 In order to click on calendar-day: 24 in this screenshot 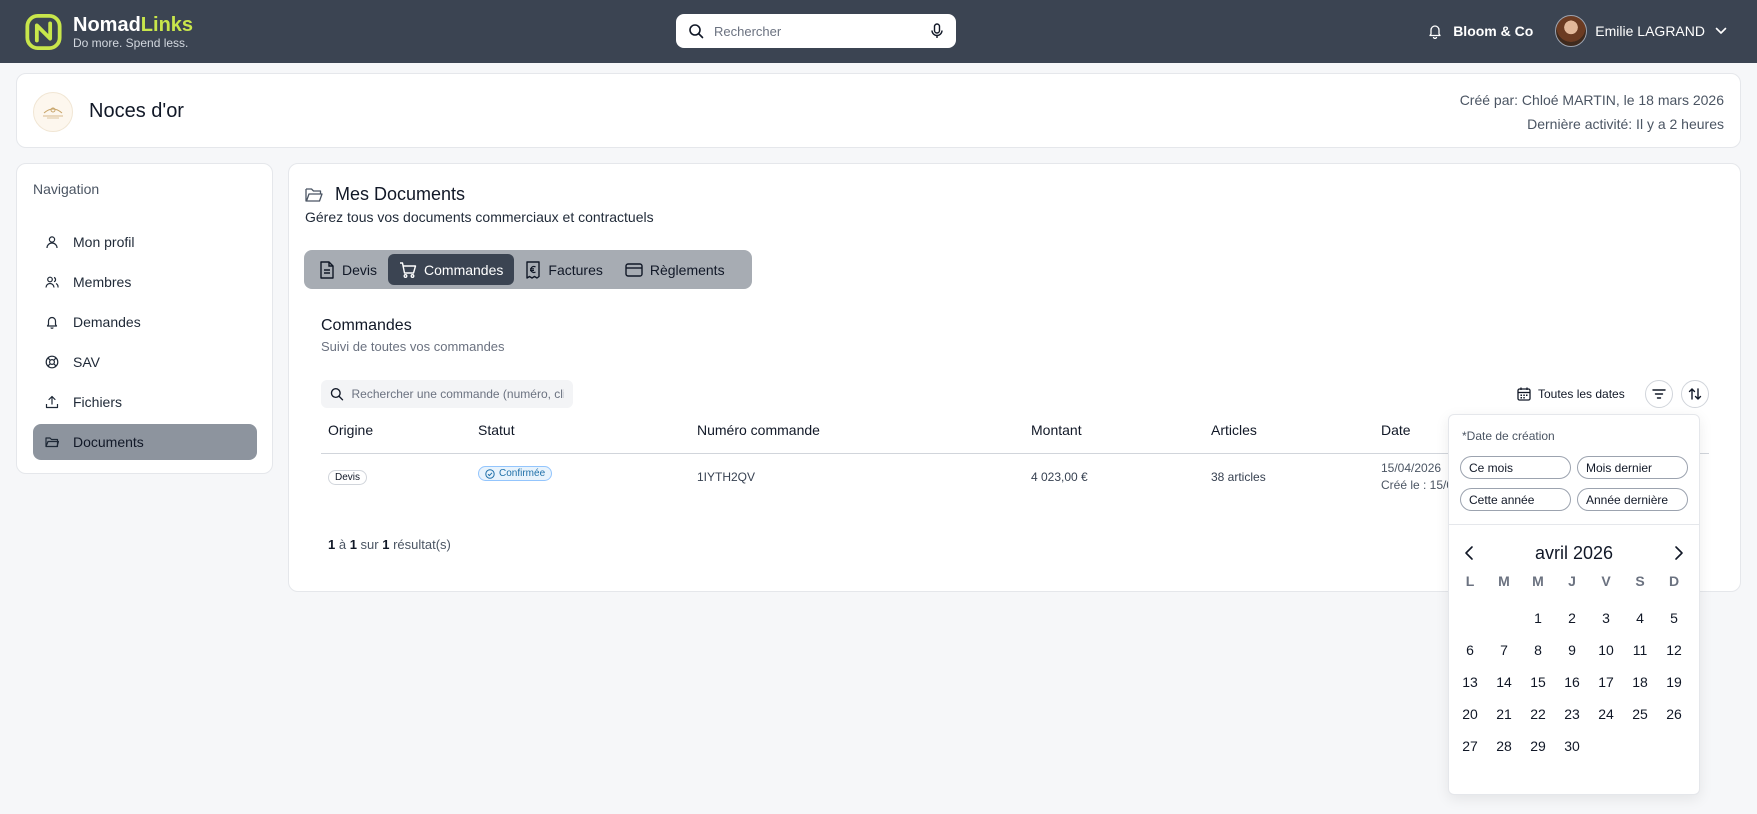, I will do `click(1606, 714)`.